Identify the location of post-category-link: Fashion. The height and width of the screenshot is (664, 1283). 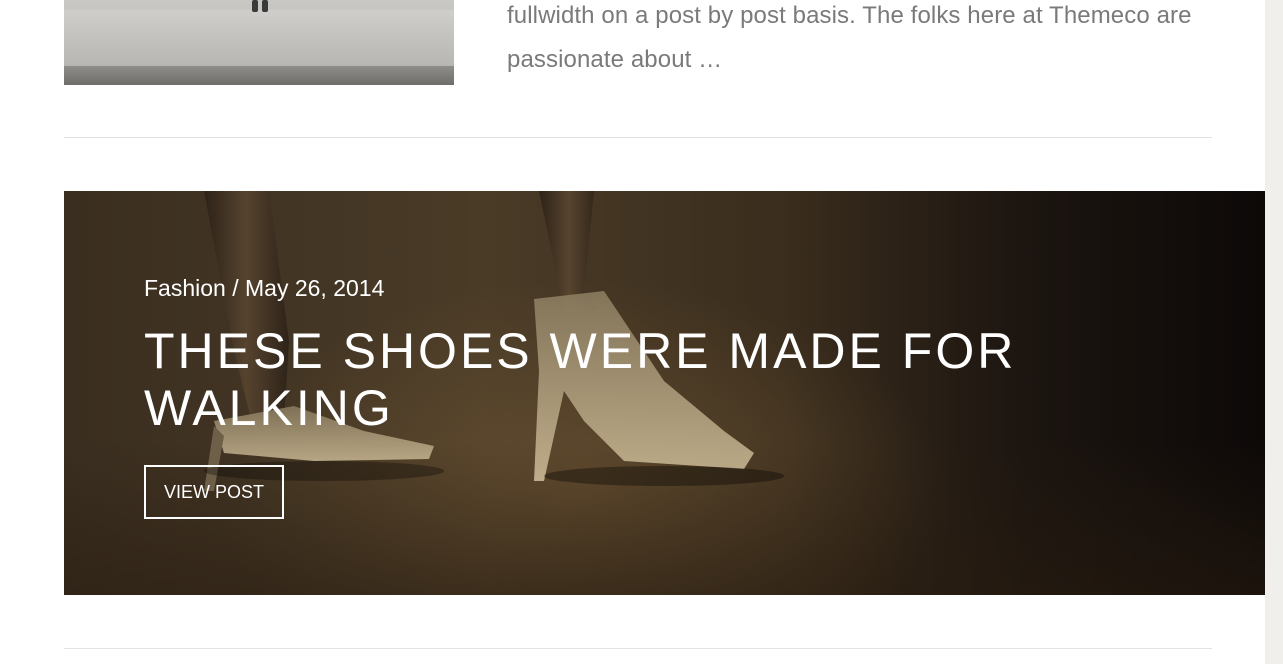
(185, 288).